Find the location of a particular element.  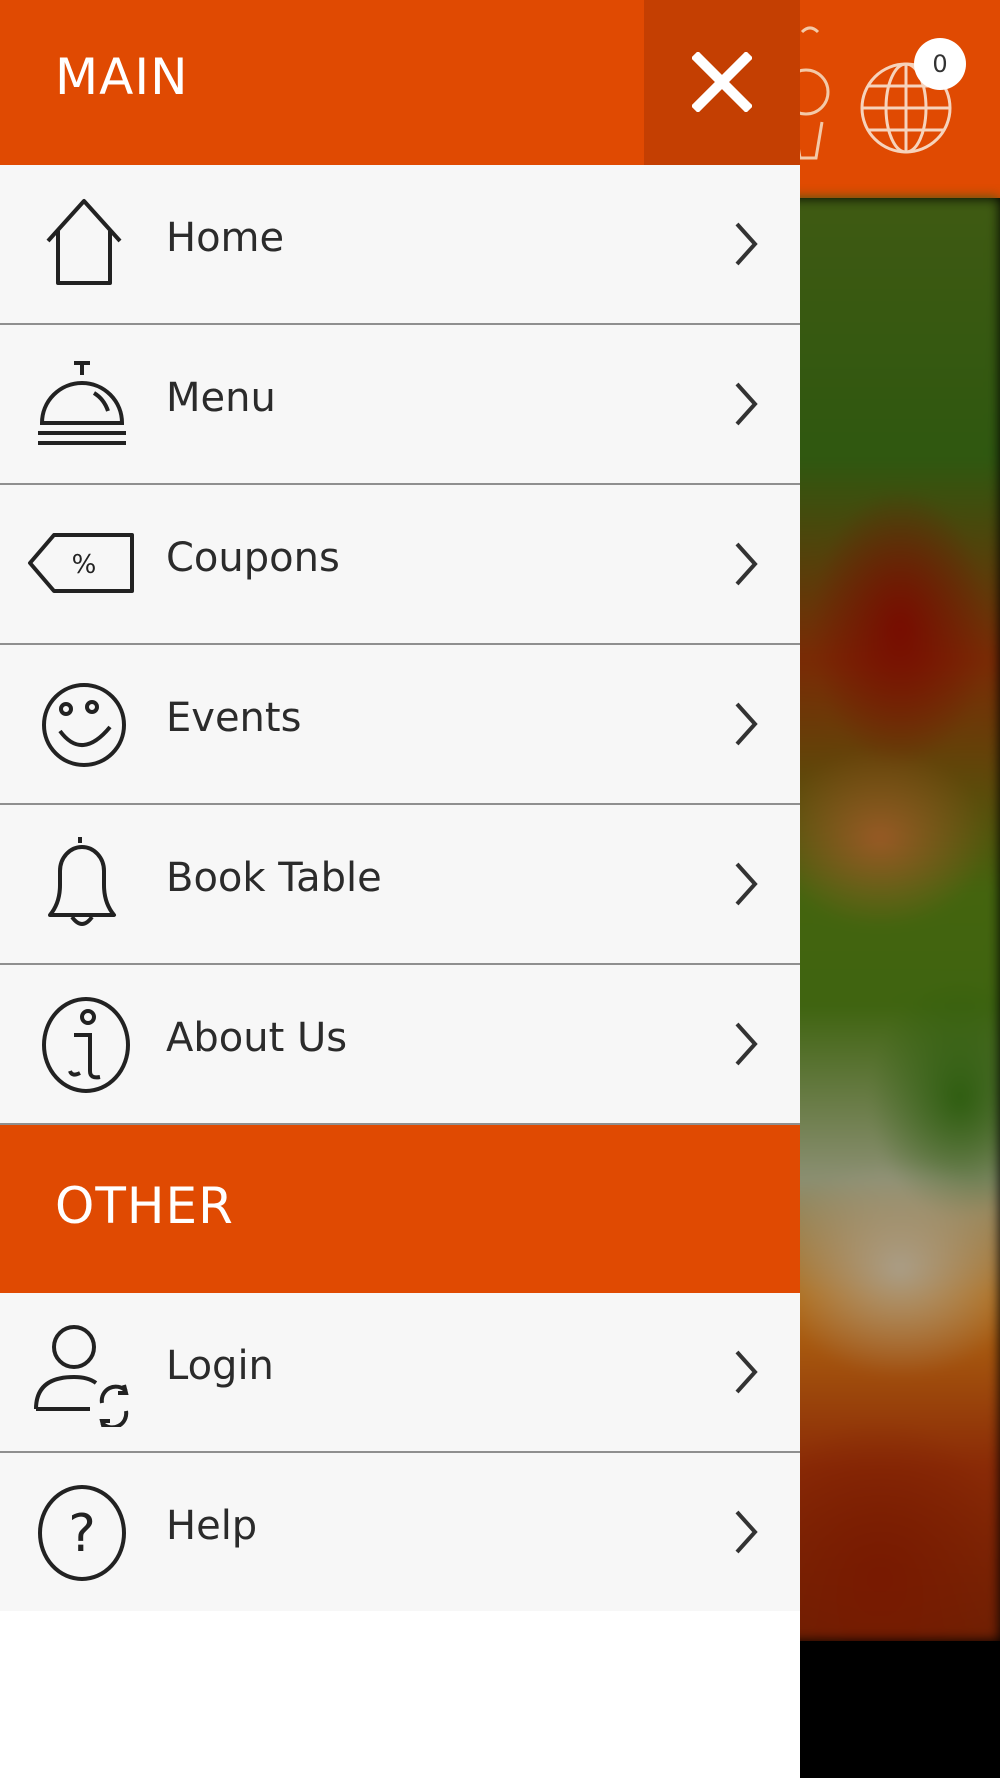

close-icon is located at coordinates (722, 82).